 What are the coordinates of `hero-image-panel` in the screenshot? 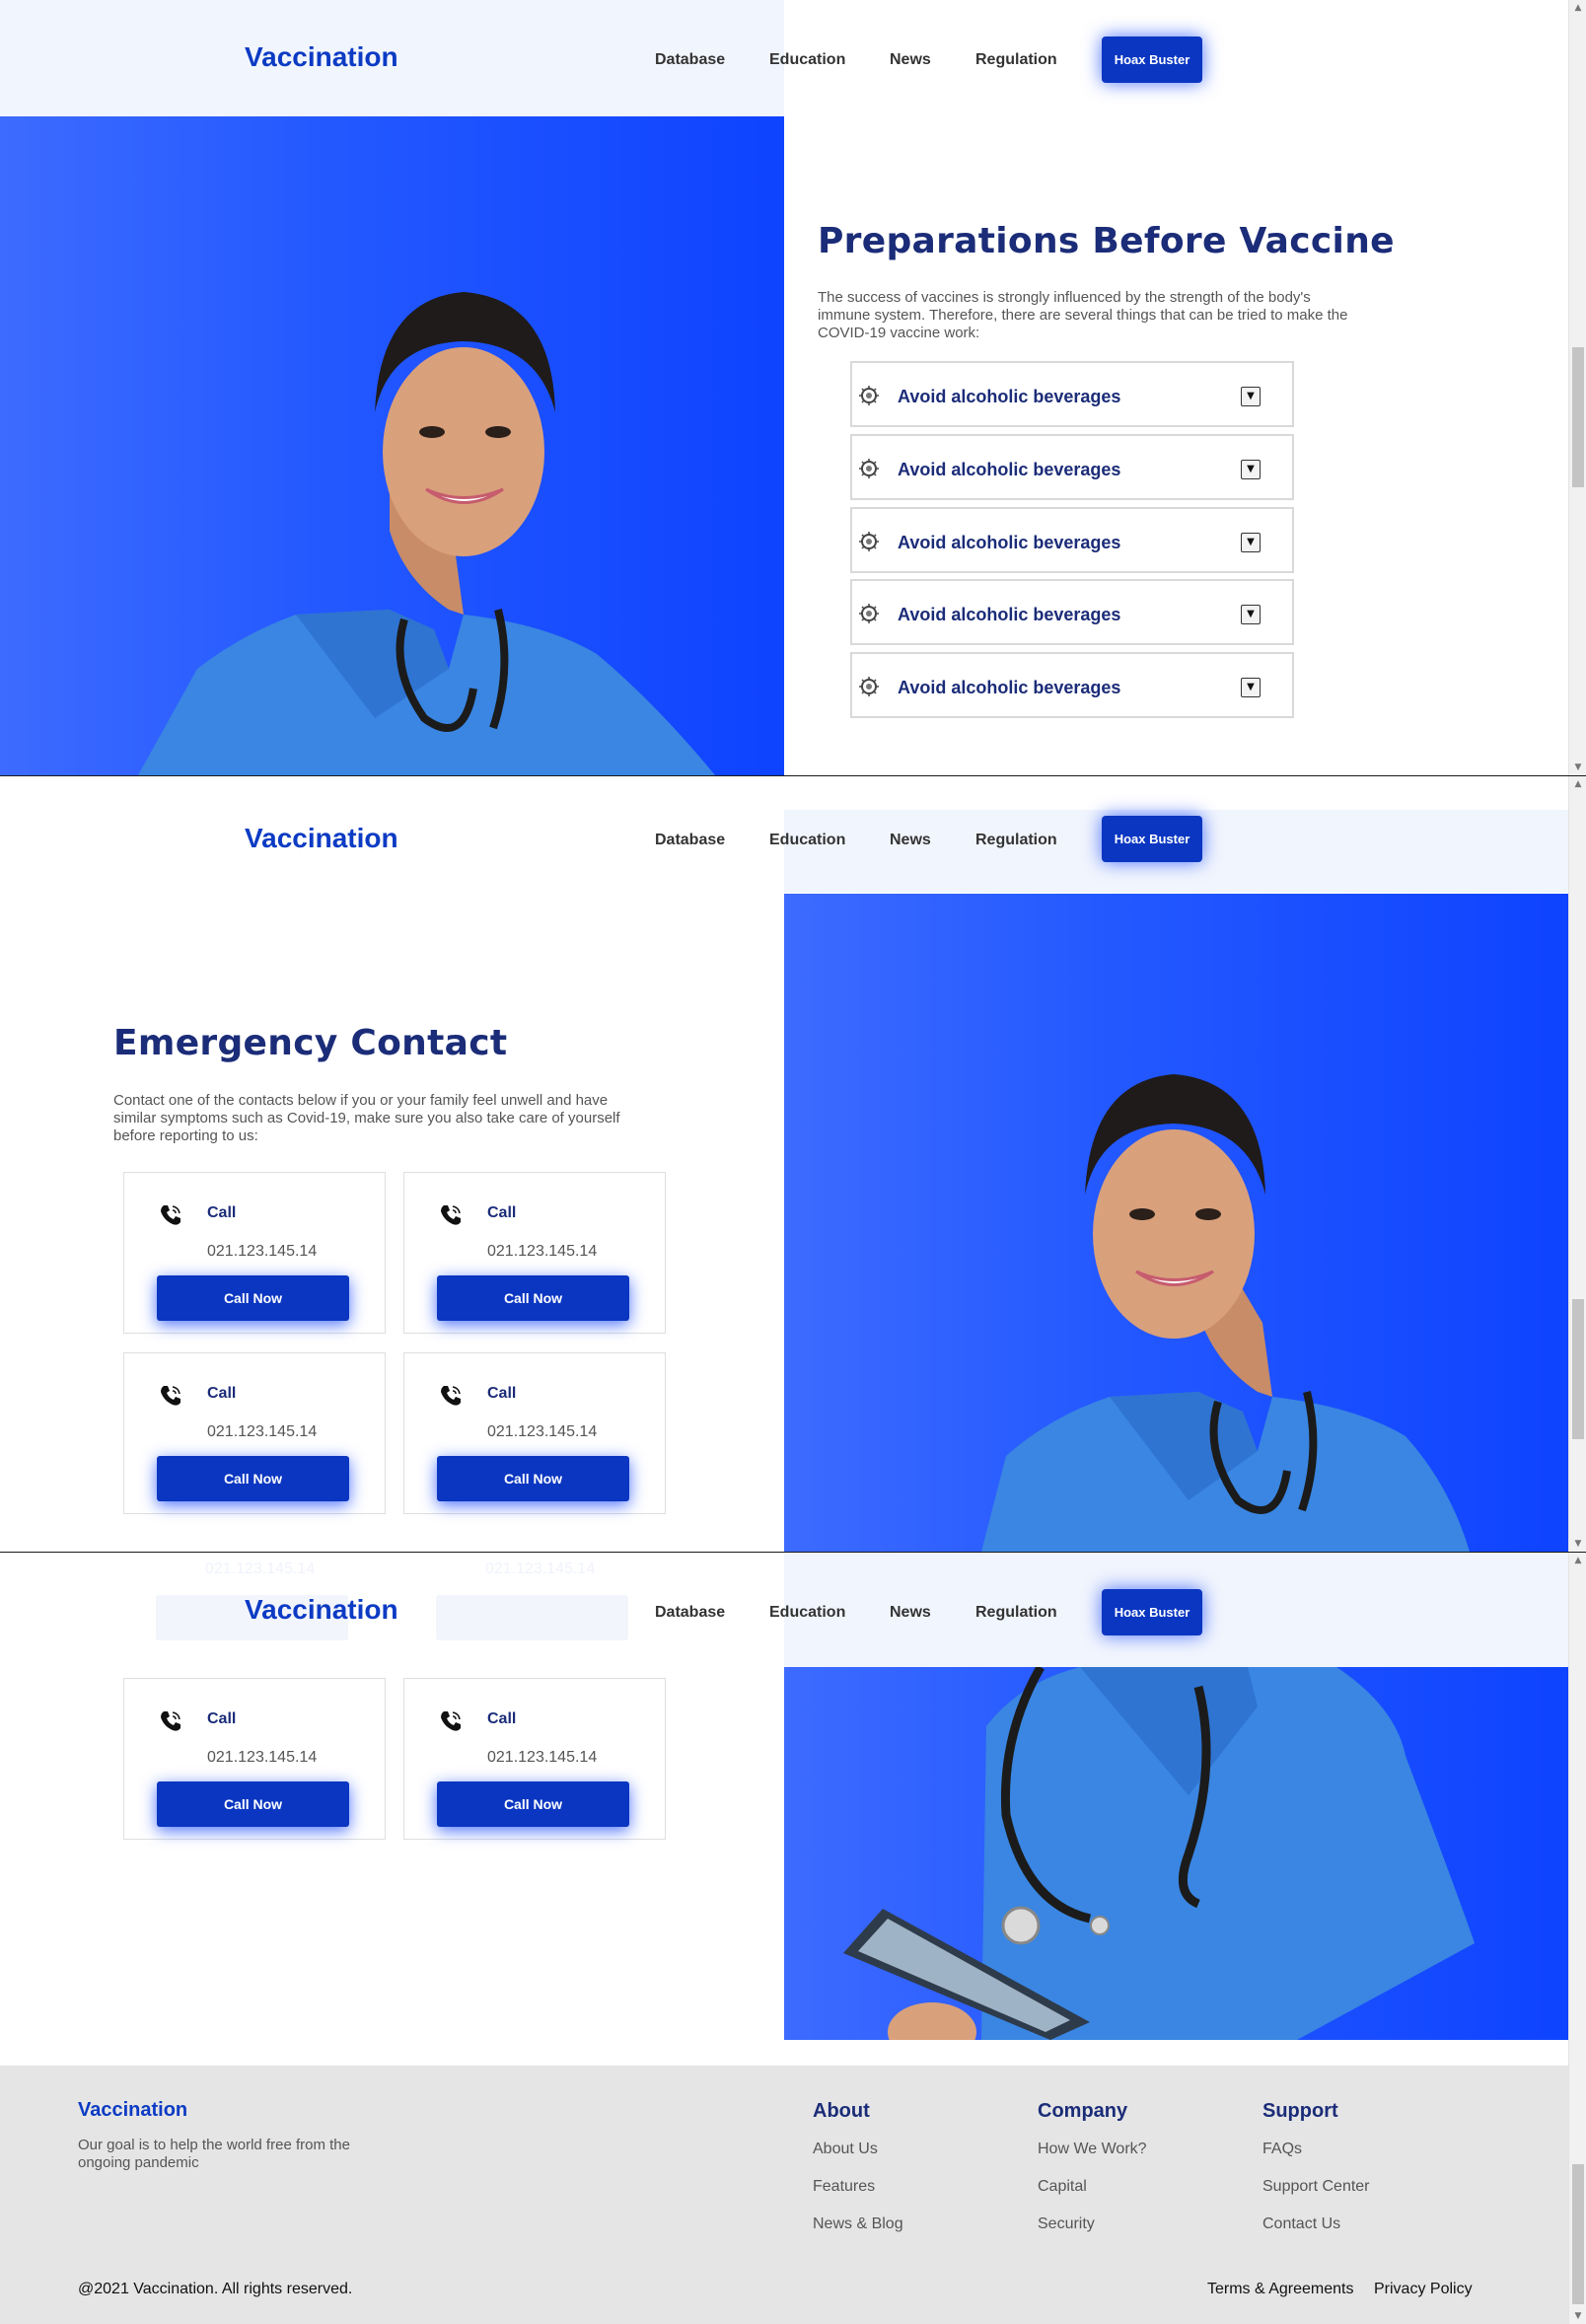 It's located at (1176, 1223).